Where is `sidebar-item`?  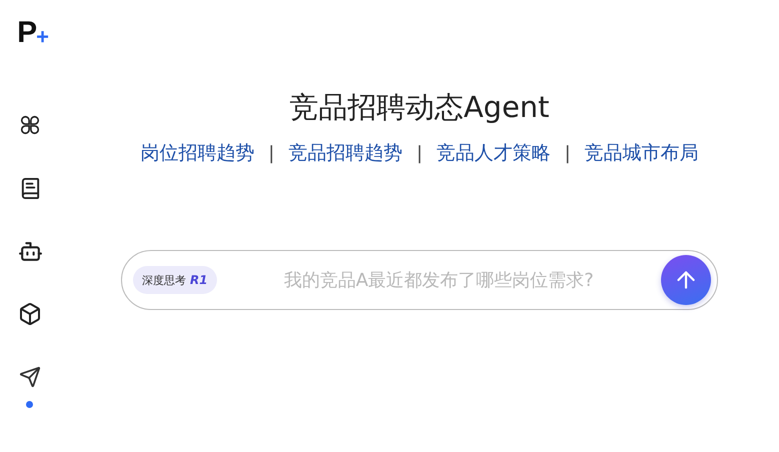
sidebar-item is located at coordinates (30, 314).